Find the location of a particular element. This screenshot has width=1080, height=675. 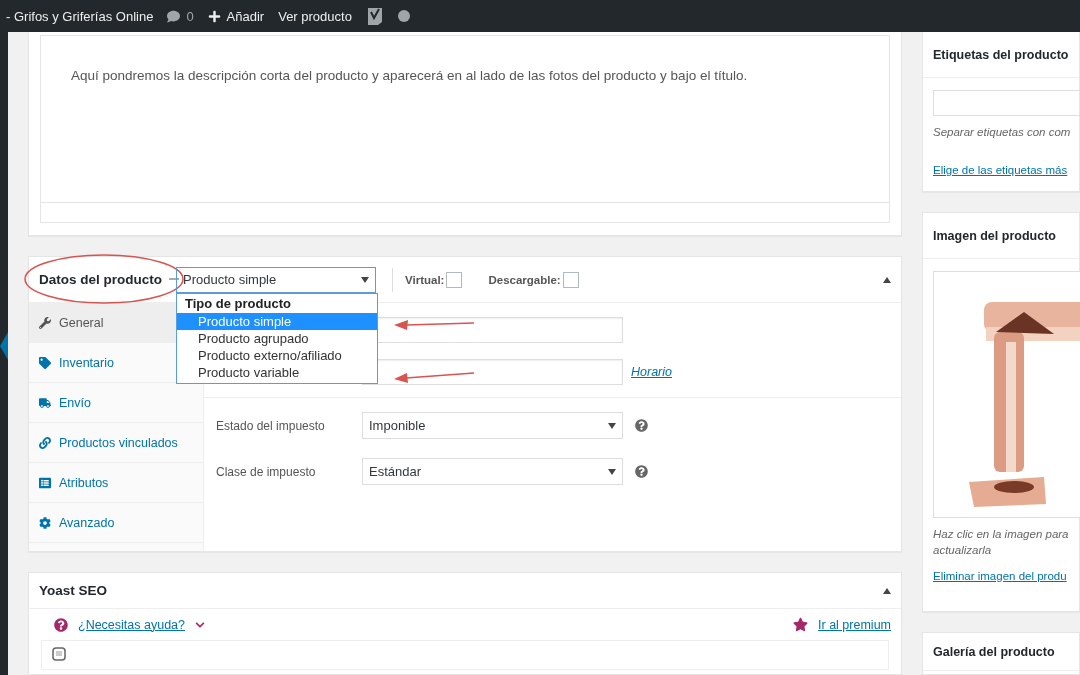

panel-title: Datos del producto is located at coordinates (100, 279).